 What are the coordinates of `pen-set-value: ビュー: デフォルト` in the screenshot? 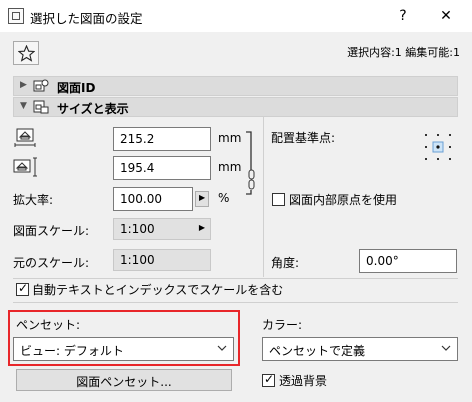 It's located at (72, 351).